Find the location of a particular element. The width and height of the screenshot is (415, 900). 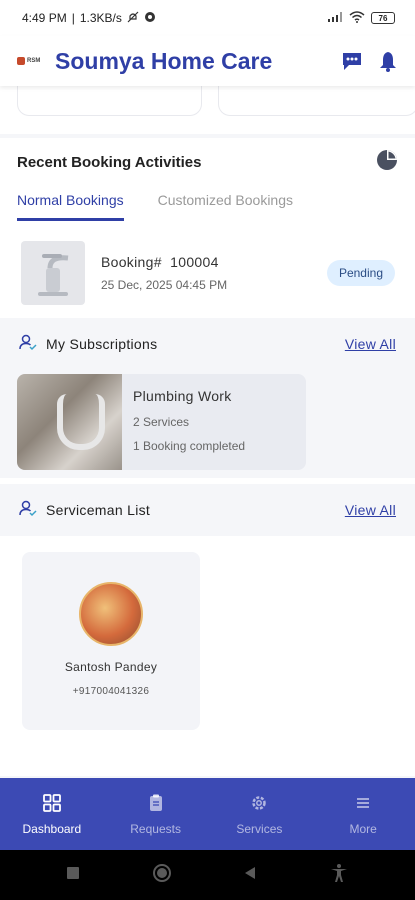

nav-more-label: More is located at coordinates (363, 829).